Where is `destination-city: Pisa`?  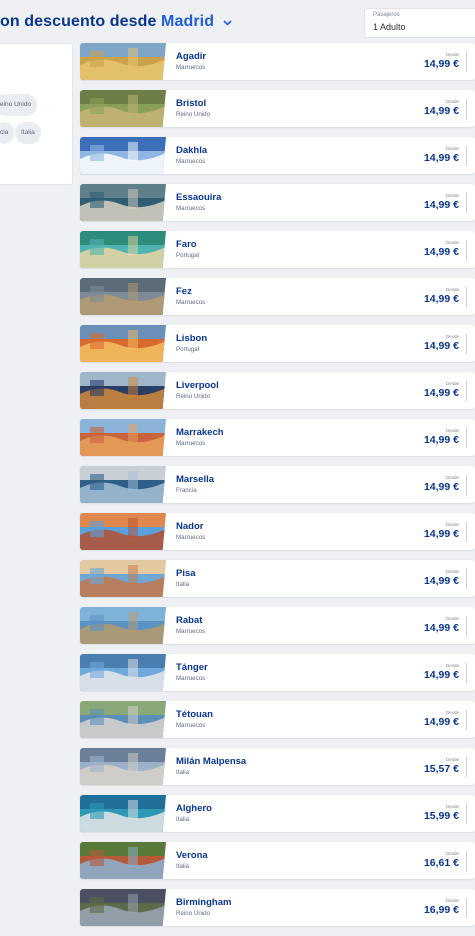
destination-city: Pisa is located at coordinates (186, 573).